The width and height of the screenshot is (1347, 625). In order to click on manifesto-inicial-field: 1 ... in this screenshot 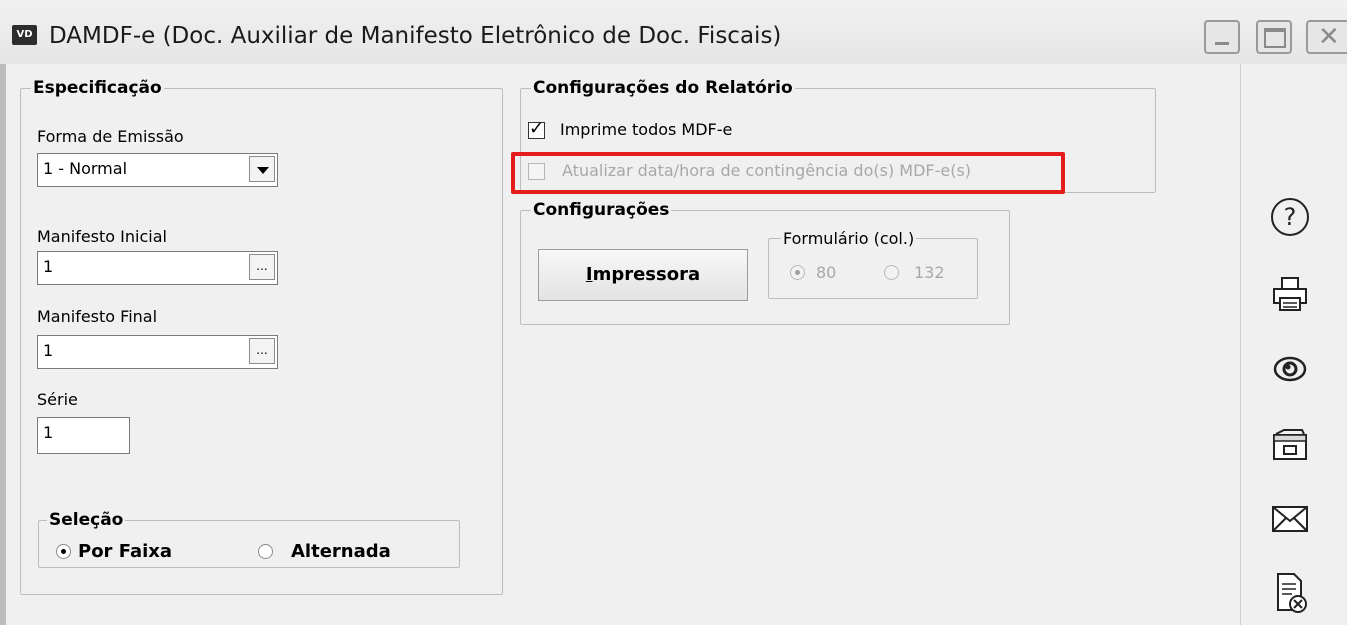, I will do `click(157, 268)`.